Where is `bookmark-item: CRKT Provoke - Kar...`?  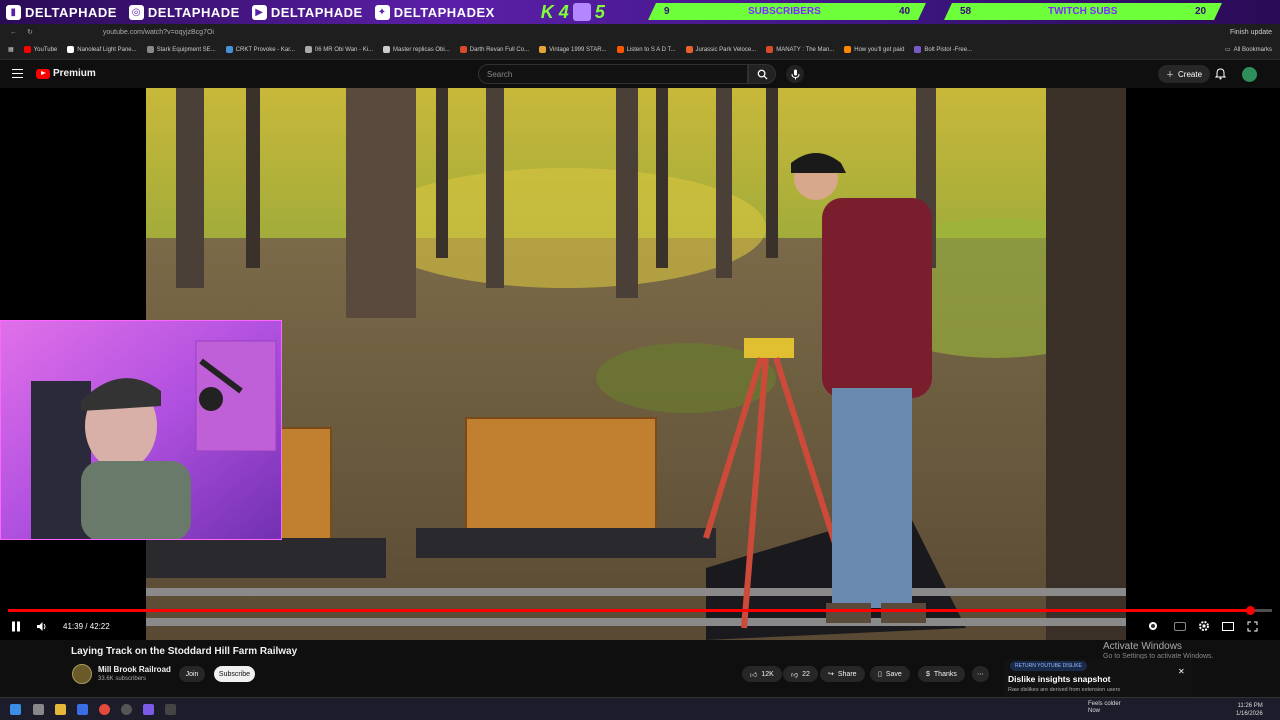
bookmark-item: CRKT Provoke - Kar... is located at coordinates (260, 49).